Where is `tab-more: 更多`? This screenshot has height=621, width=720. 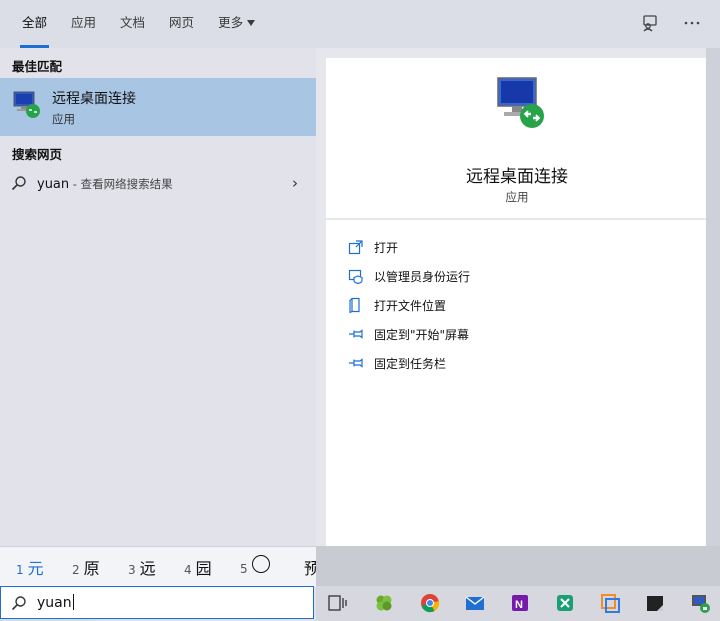 tab-more: 更多 is located at coordinates (236, 24).